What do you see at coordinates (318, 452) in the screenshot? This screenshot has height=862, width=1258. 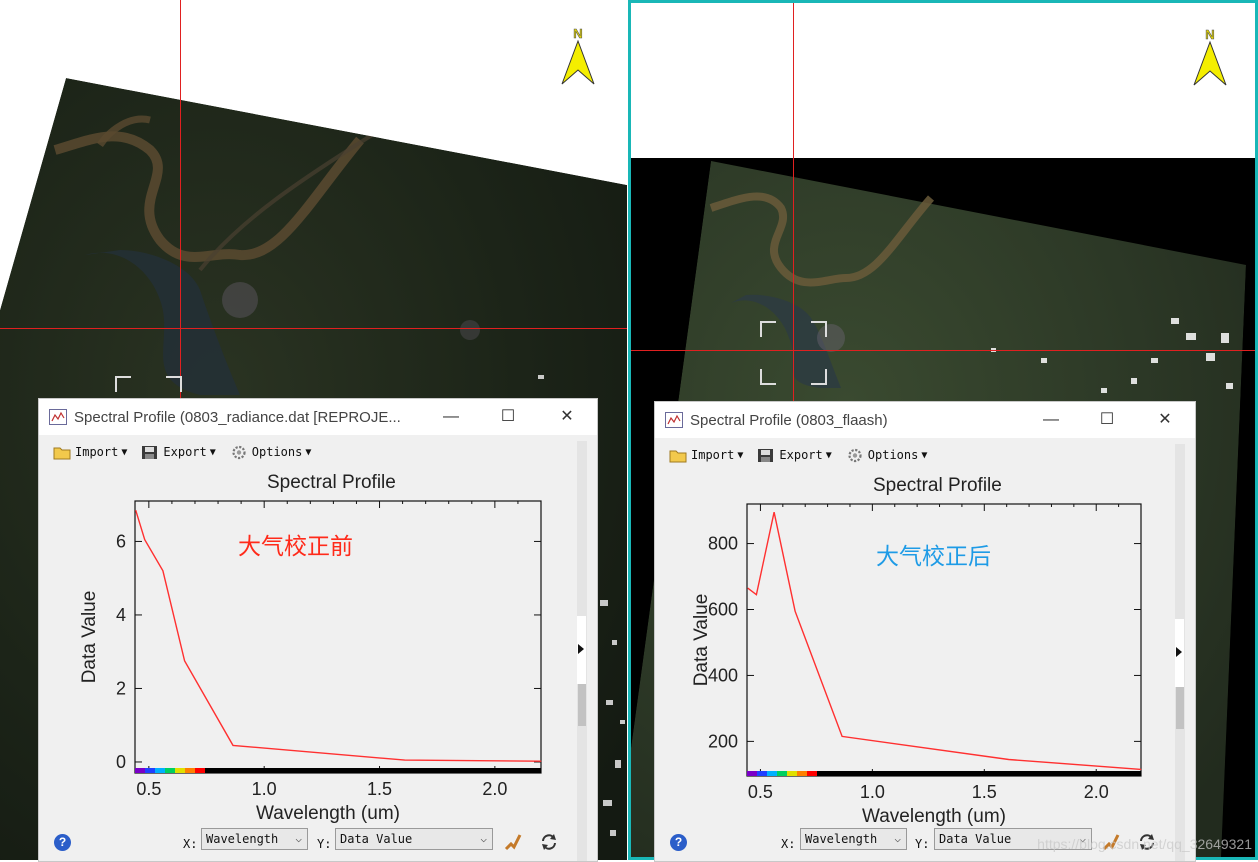 I see `profile-toolbar: Import ▼ Export ▼ Options ▼` at bounding box center [318, 452].